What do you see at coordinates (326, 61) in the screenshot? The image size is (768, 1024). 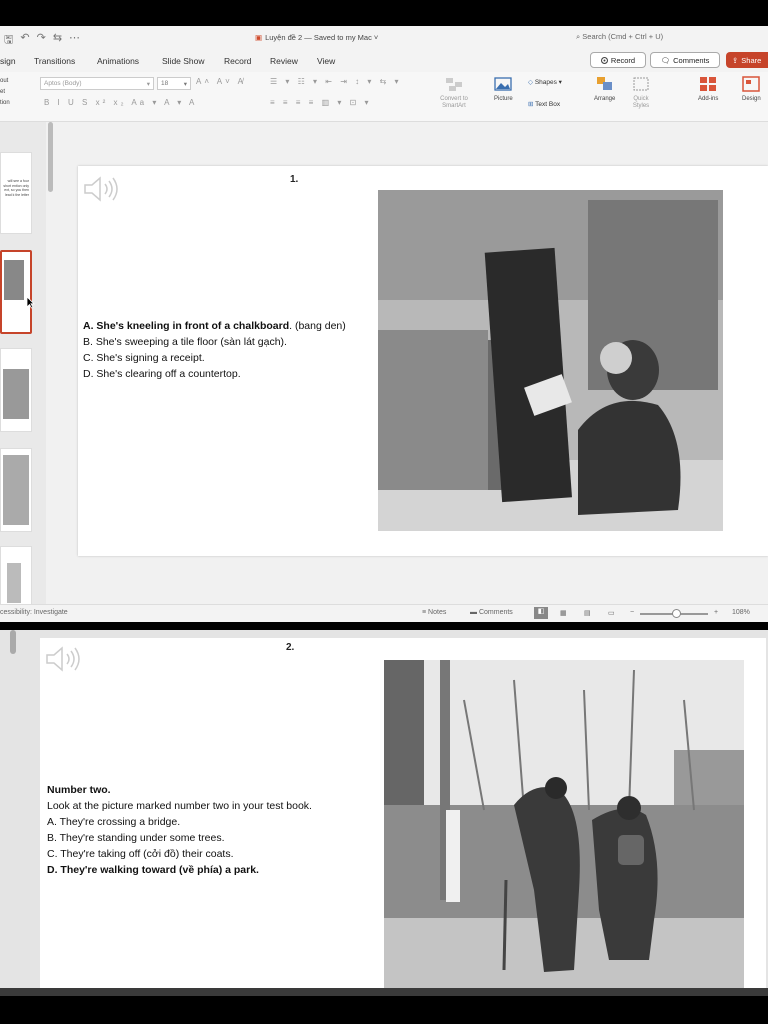 I see `tab-view: View` at bounding box center [326, 61].